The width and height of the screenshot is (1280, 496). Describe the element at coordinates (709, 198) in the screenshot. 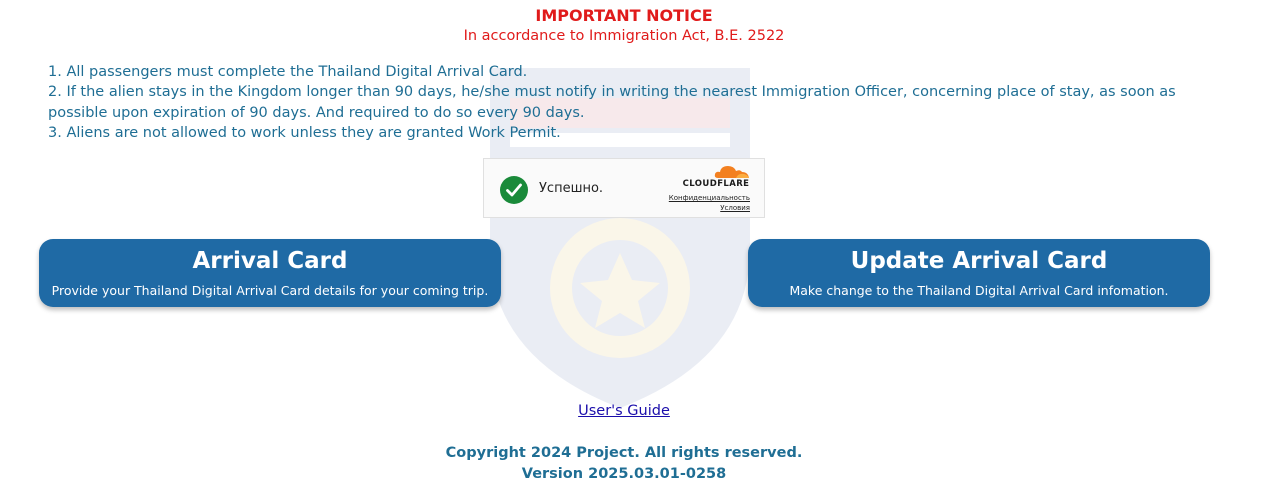

I see `captcha-privacy-link: Конфиденциальность` at that location.